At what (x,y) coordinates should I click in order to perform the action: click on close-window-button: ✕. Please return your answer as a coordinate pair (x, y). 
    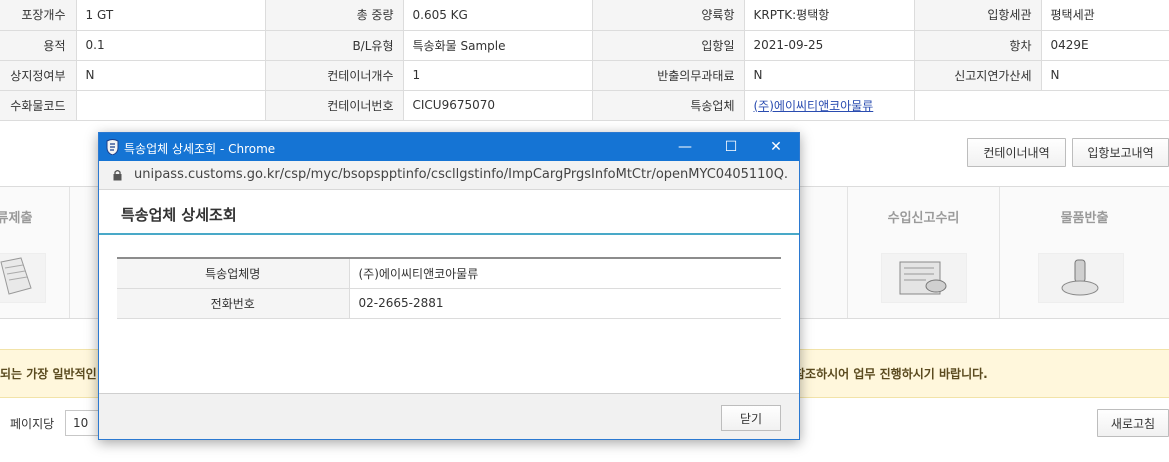
    Looking at the image, I should click on (776, 147).